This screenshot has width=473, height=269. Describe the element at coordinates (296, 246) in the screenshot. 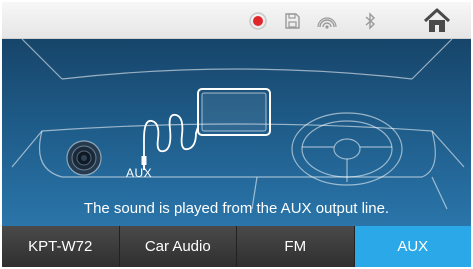

I see `tab-fm: FM` at that location.